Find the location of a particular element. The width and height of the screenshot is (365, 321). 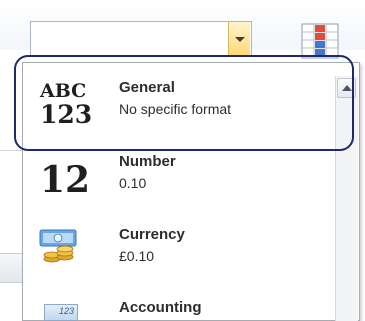

format-item-label: Accounting is located at coordinates (160, 307).